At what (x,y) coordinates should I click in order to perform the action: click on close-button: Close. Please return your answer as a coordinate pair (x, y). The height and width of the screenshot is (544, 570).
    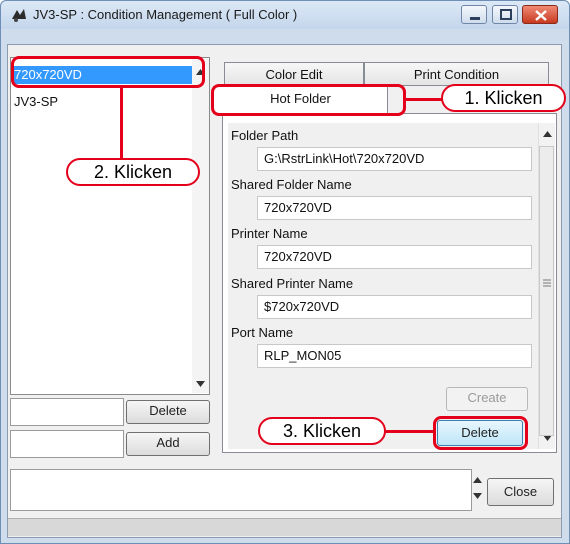
    Looking at the image, I should click on (520, 492).